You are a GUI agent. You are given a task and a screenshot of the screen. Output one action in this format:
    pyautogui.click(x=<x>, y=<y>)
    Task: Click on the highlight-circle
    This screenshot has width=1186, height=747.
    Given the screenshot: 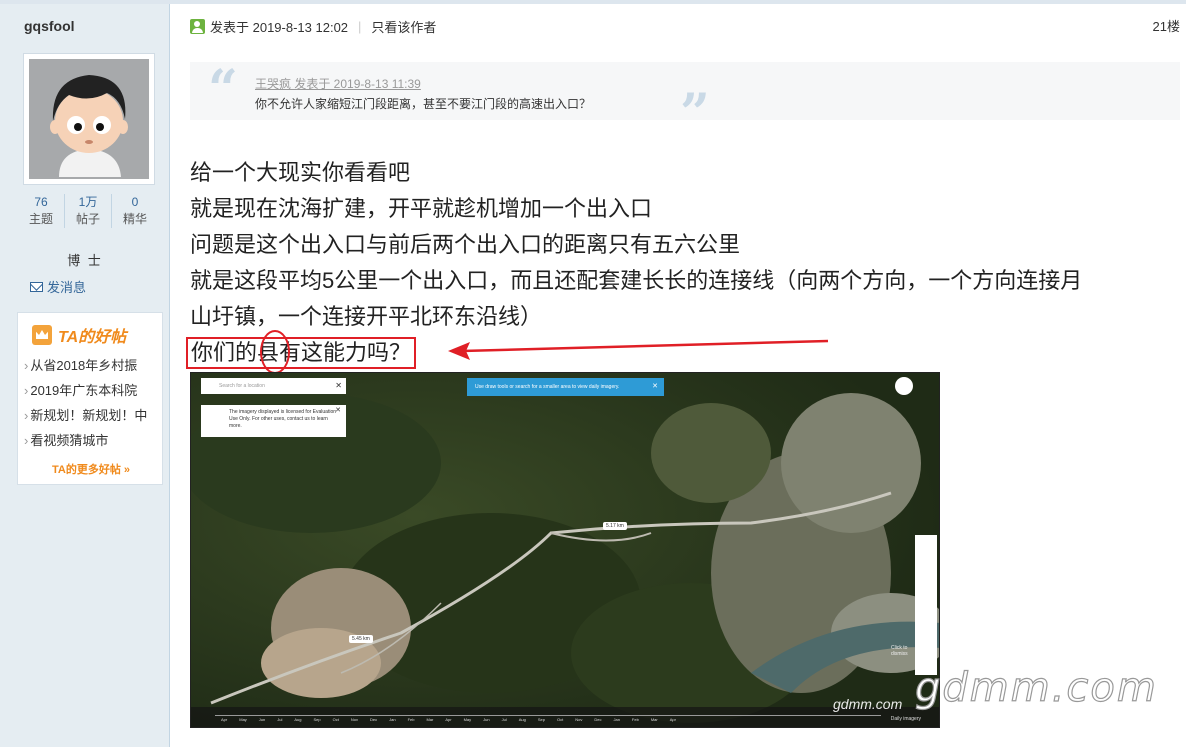 What is the action you would take?
    pyautogui.click(x=275, y=352)
    